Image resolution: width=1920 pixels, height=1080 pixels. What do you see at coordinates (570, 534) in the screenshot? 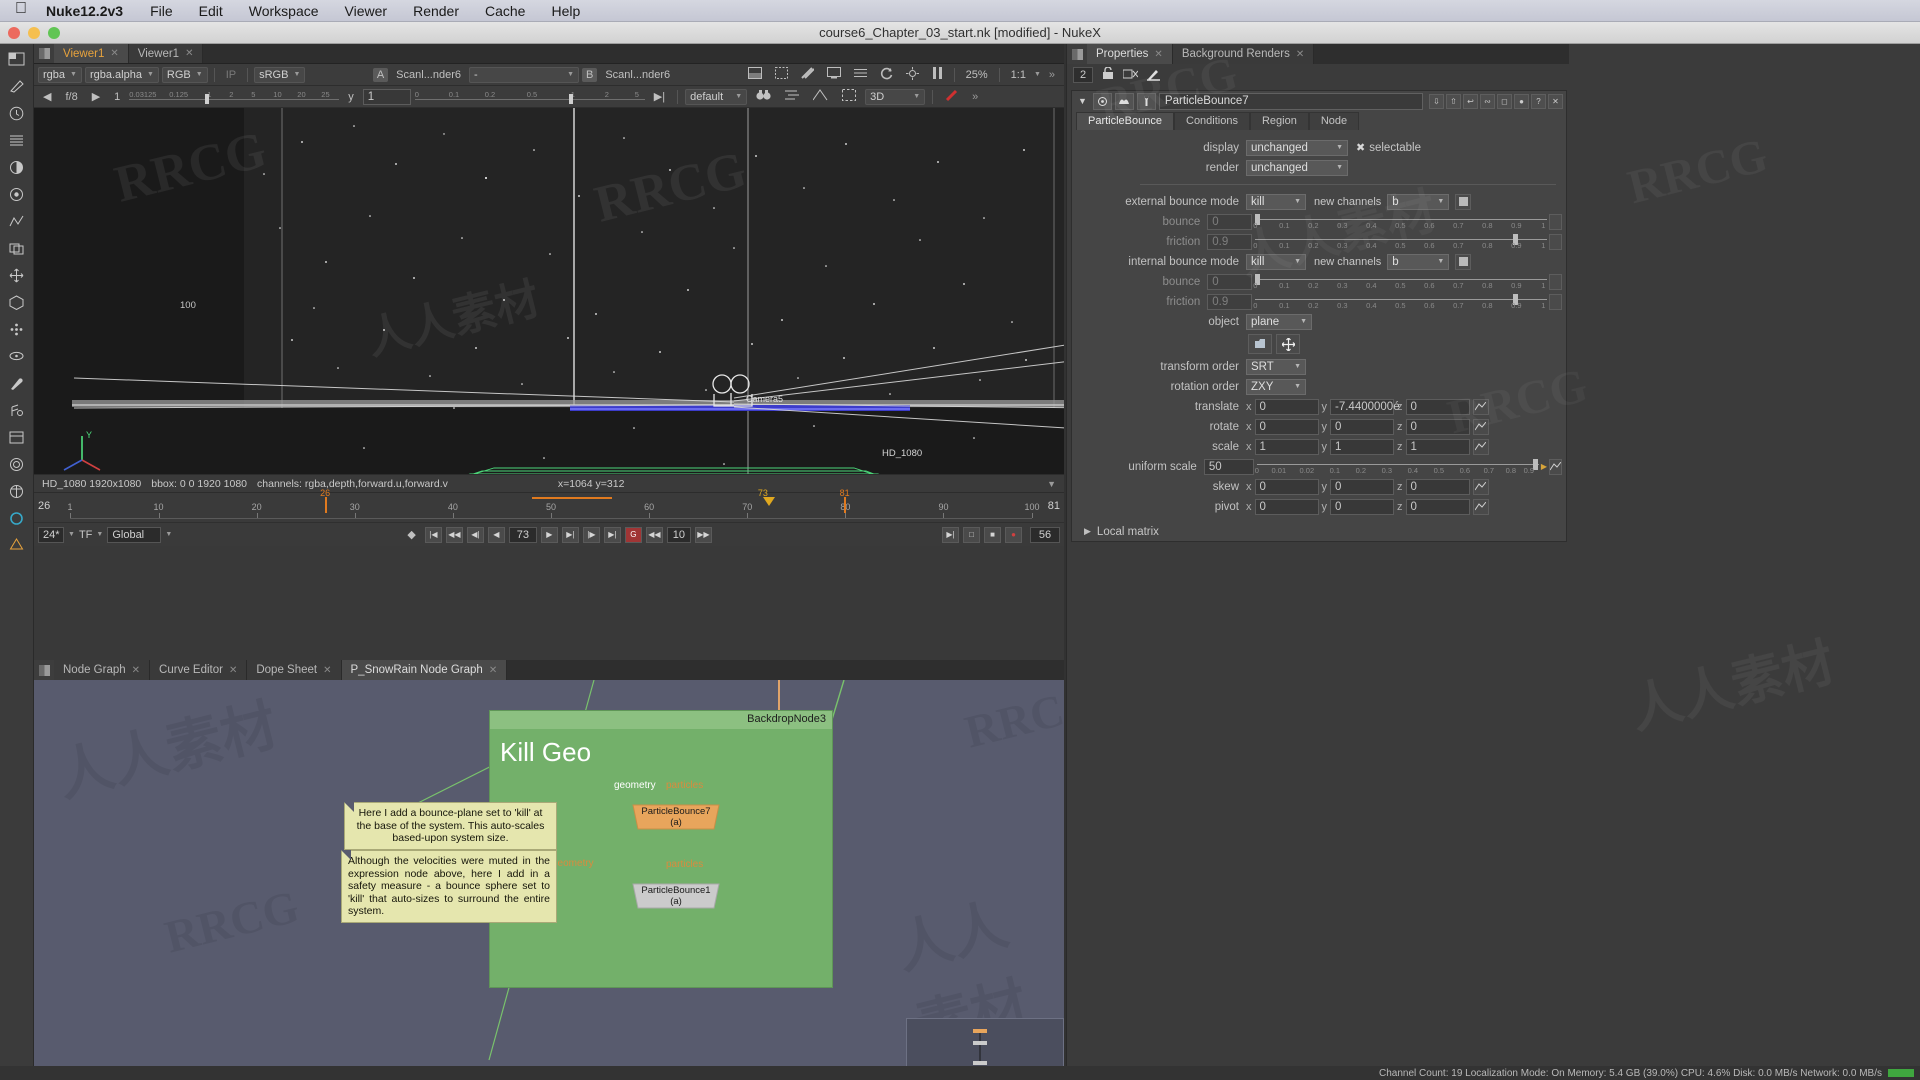
I see `step-forward-button: ▶|` at bounding box center [570, 534].